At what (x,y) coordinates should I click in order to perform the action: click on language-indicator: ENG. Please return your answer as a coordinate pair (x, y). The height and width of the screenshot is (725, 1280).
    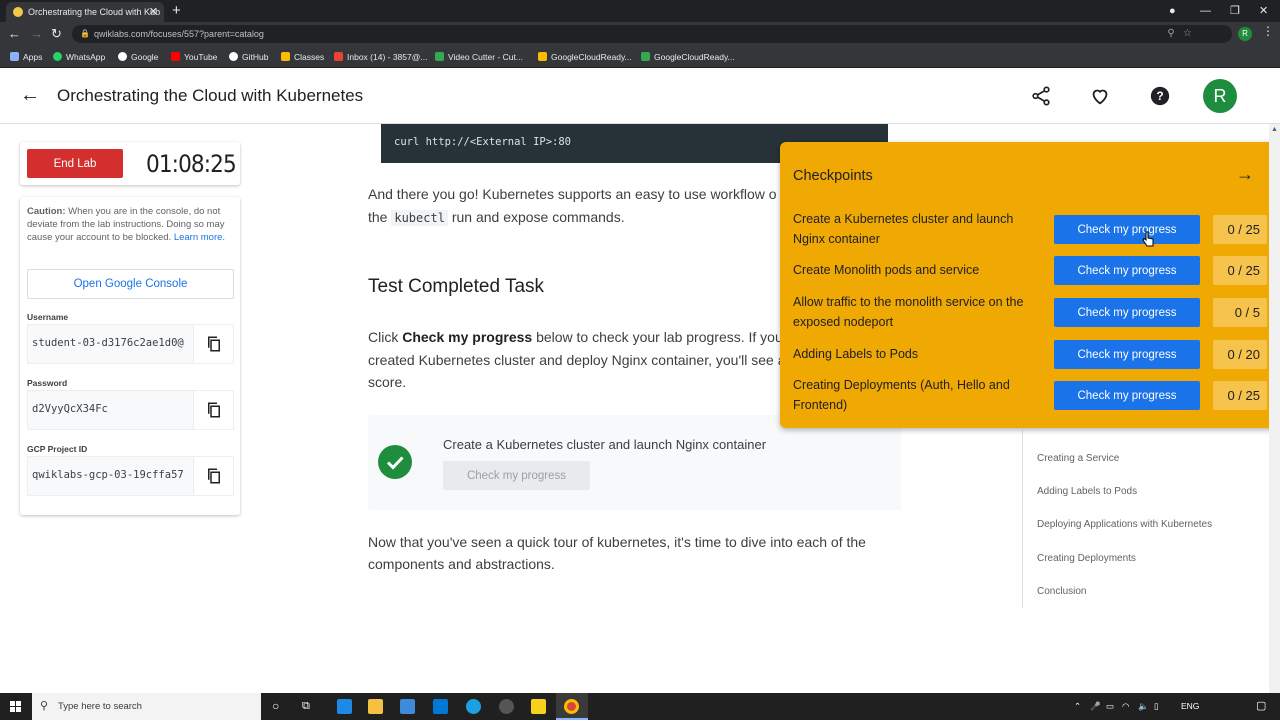
    Looking at the image, I should click on (1190, 706).